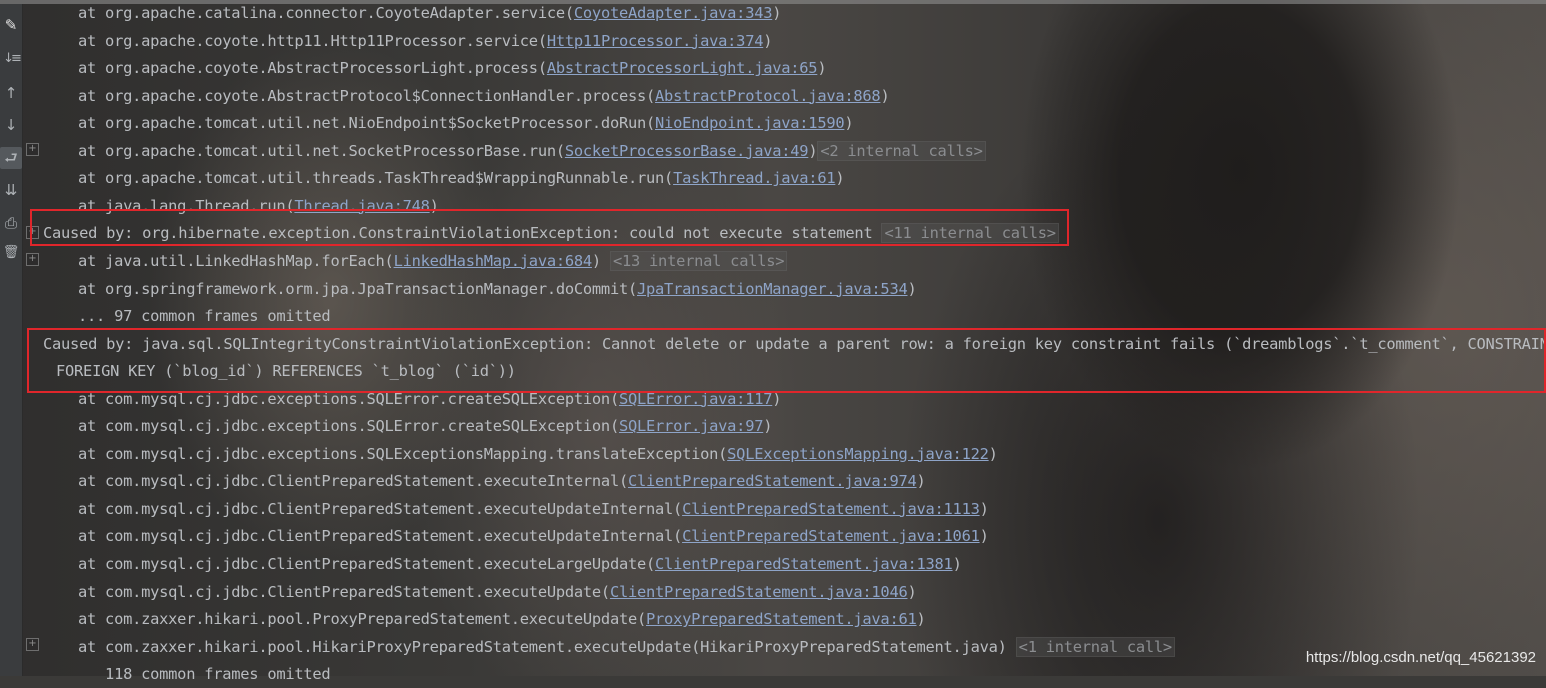 The height and width of the screenshot is (688, 1546). What do you see at coordinates (831, 536) in the screenshot?
I see `source-link: ClientPreparedStatement.java:1061` at bounding box center [831, 536].